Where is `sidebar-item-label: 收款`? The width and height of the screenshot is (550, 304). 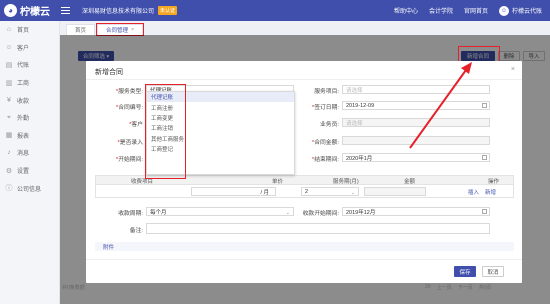 sidebar-item-label: 收款 is located at coordinates (23, 101).